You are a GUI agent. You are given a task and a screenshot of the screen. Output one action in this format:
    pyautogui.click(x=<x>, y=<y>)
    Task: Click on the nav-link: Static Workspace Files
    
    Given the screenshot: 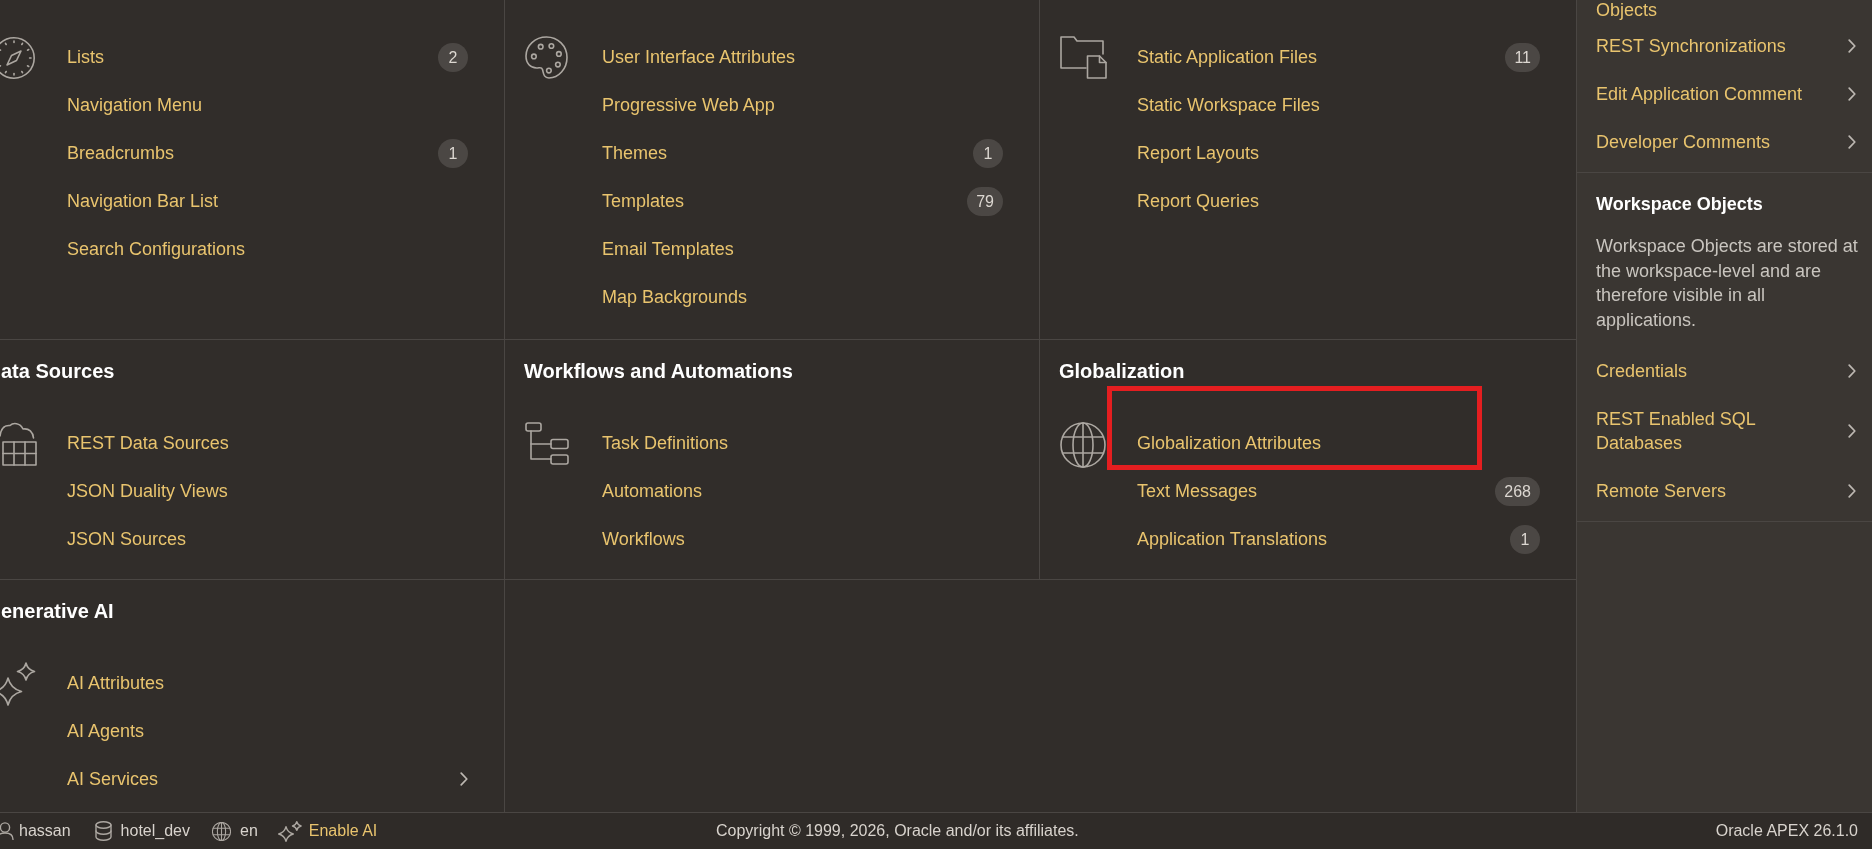 What is the action you would take?
    pyautogui.click(x=1228, y=105)
    